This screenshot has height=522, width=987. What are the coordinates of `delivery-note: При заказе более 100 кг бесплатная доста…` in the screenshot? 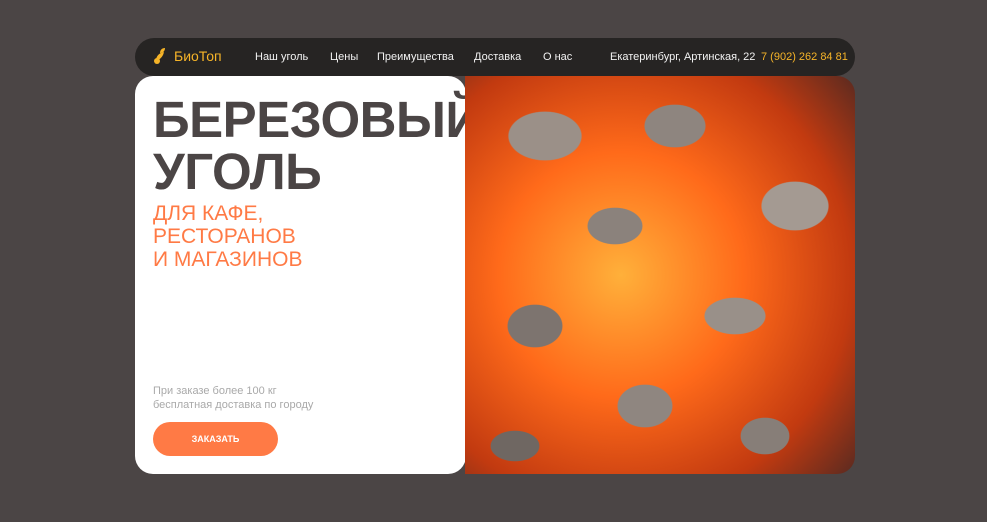 It's located at (233, 398).